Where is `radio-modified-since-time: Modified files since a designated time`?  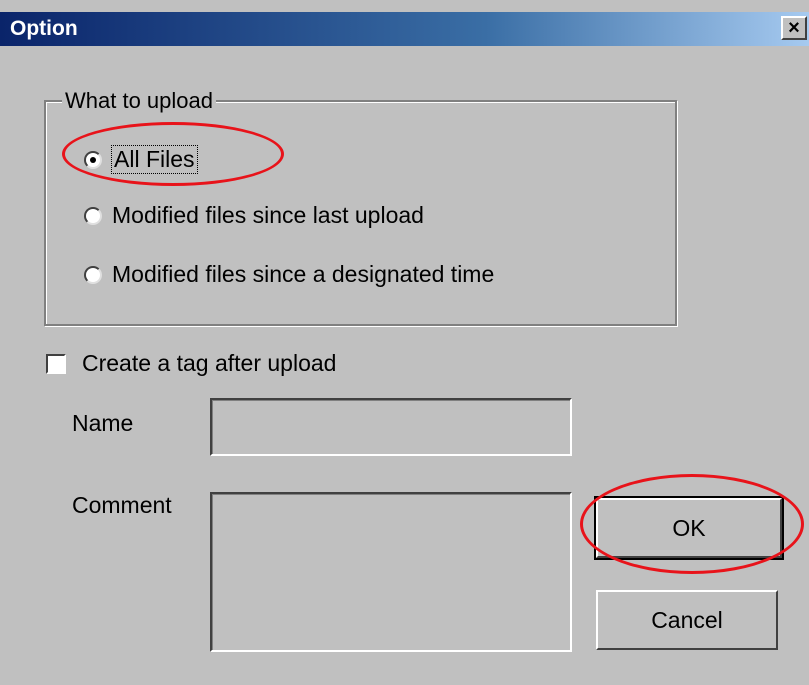 radio-modified-since-time: Modified files since a designated time is located at coordinates (289, 274).